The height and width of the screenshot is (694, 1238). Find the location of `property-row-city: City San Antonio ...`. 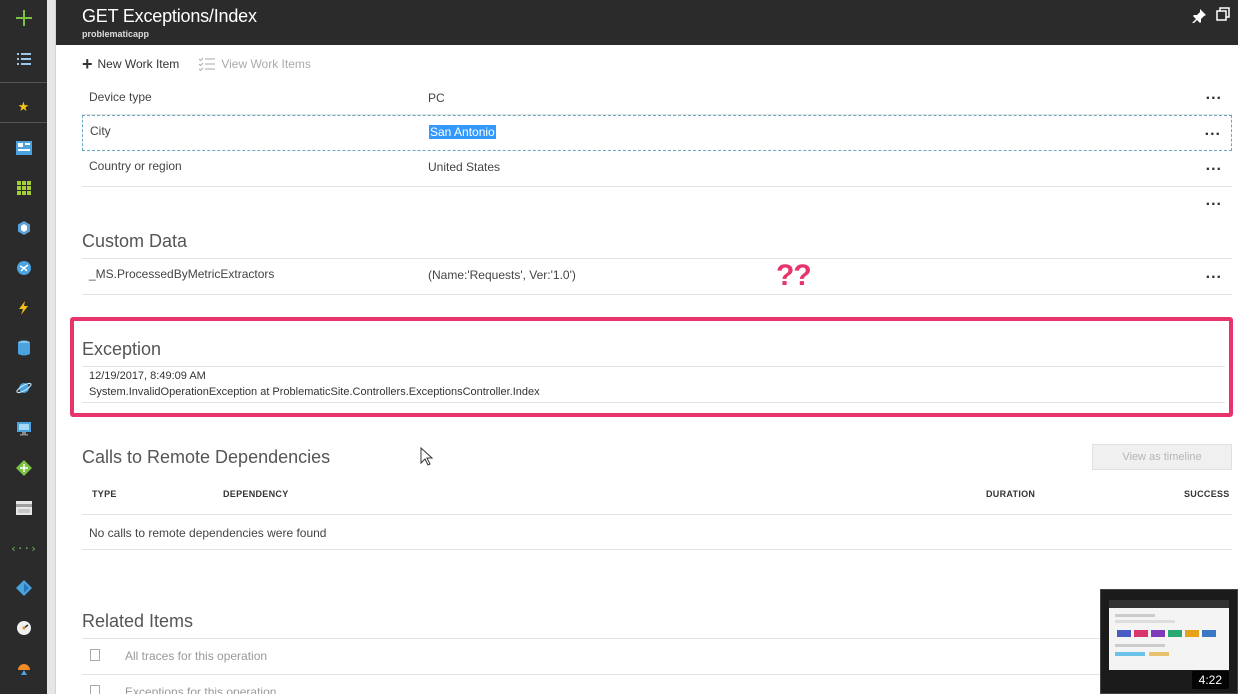

property-row-city: City San Antonio ... is located at coordinates (657, 133).